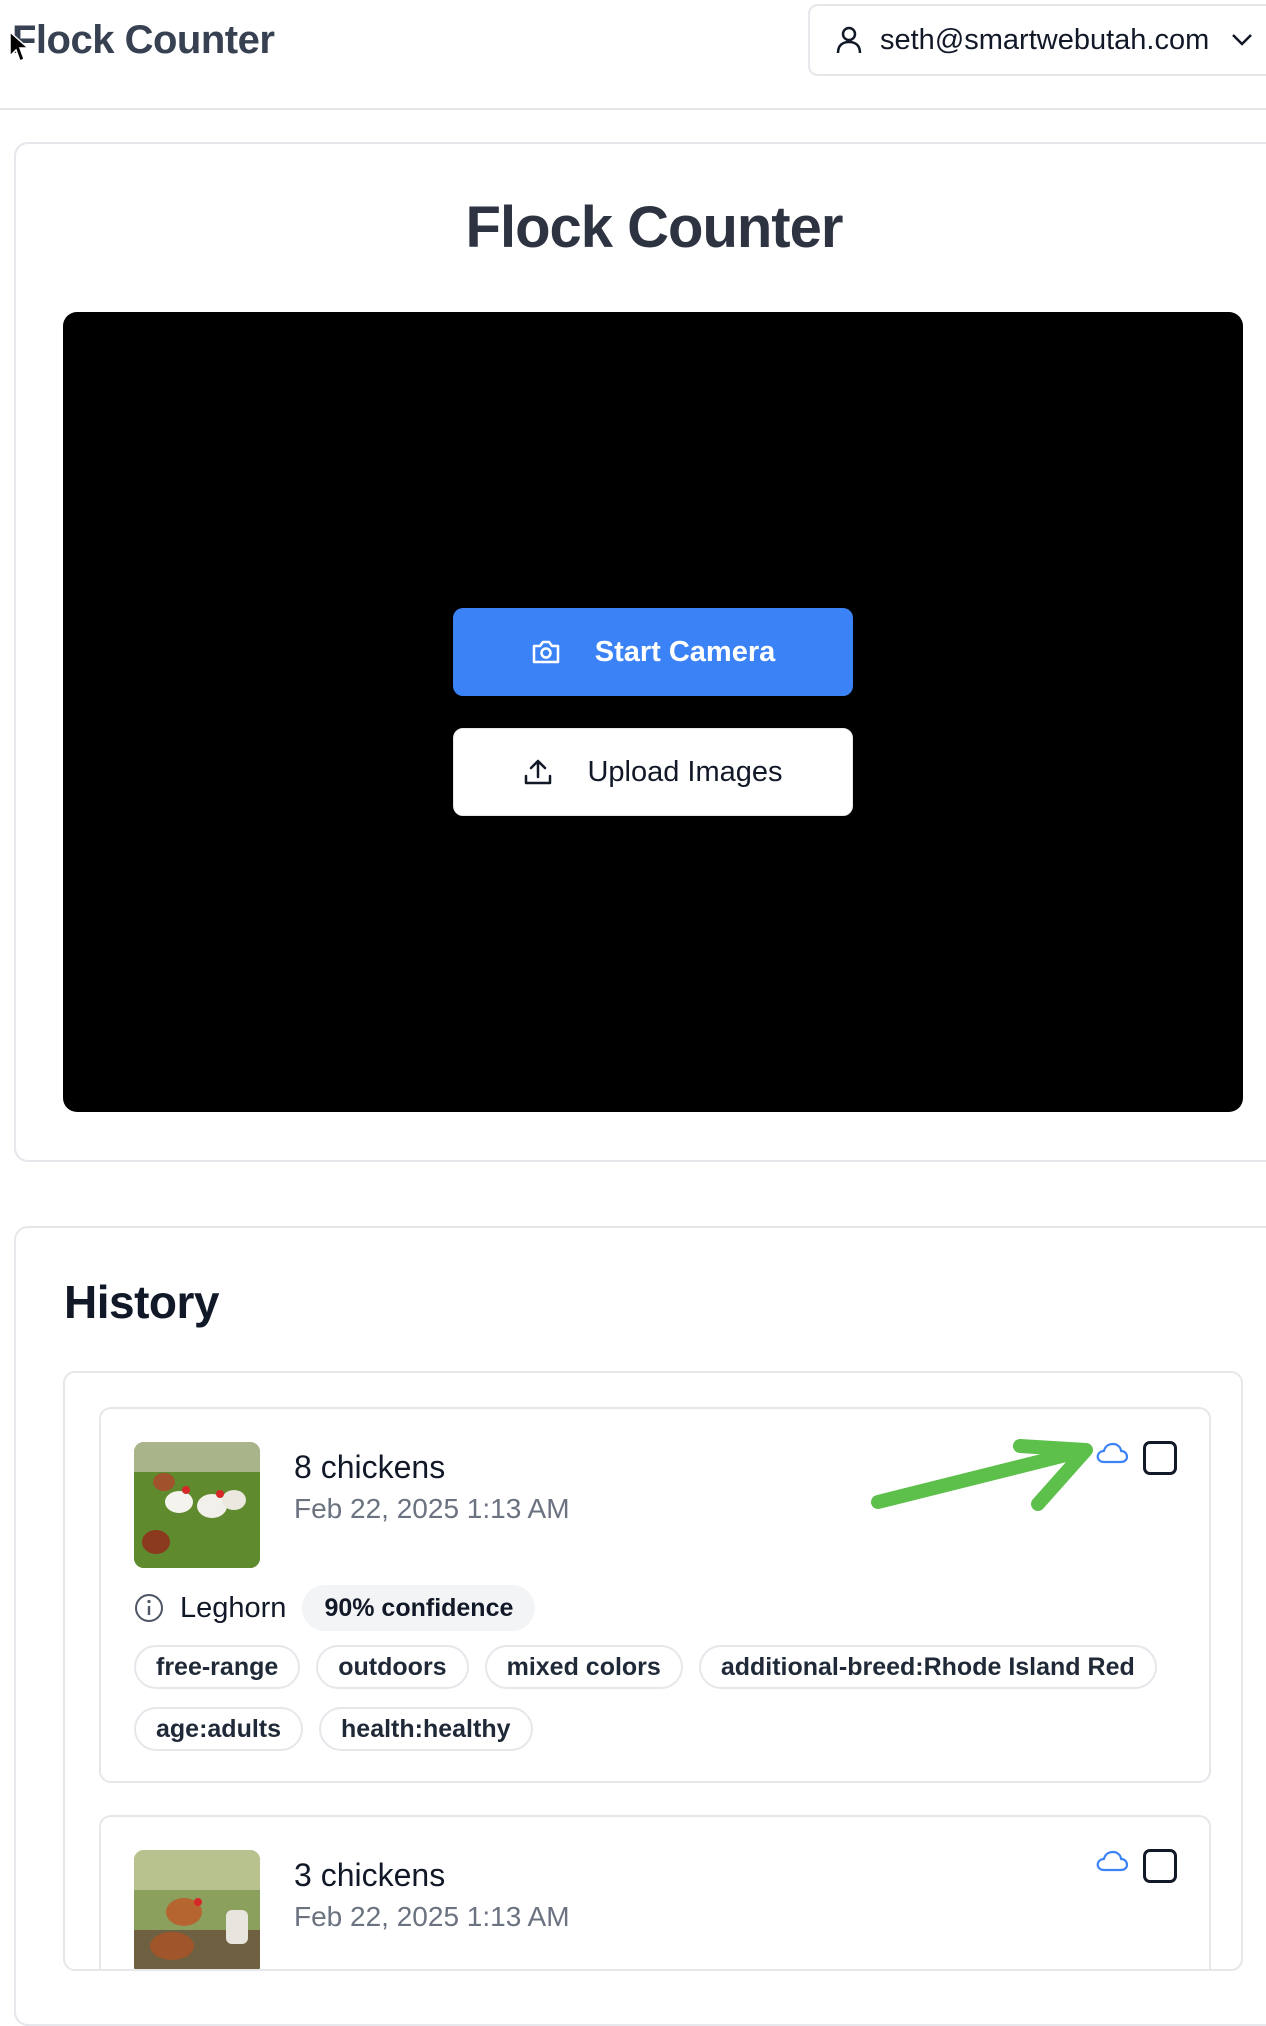 The height and width of the screenshot is (2026, 1266). What do you see at coordinates (392, 1667) in the screenshot?
I see `tag: outdoors` at bounding box center [392, 1667].